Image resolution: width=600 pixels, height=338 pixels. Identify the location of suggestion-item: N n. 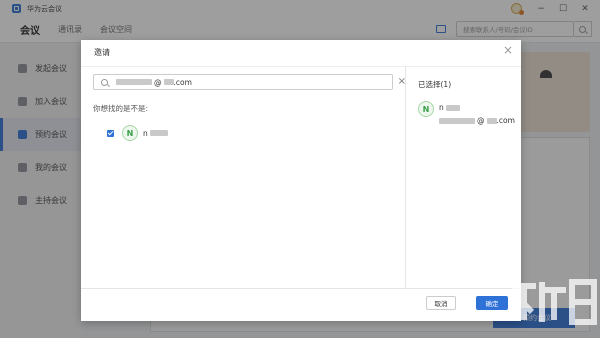
(137, 133).